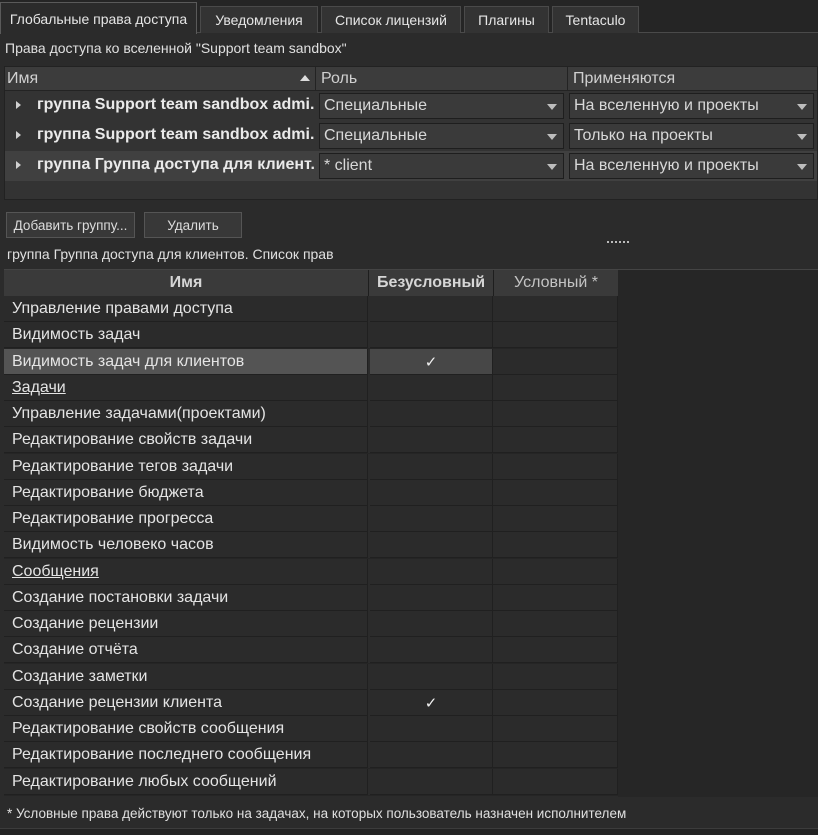  Describe the element at coordinates (186, 597) in the screenshot. I see `right-name-cell: Создание постановки задачи` at that location.